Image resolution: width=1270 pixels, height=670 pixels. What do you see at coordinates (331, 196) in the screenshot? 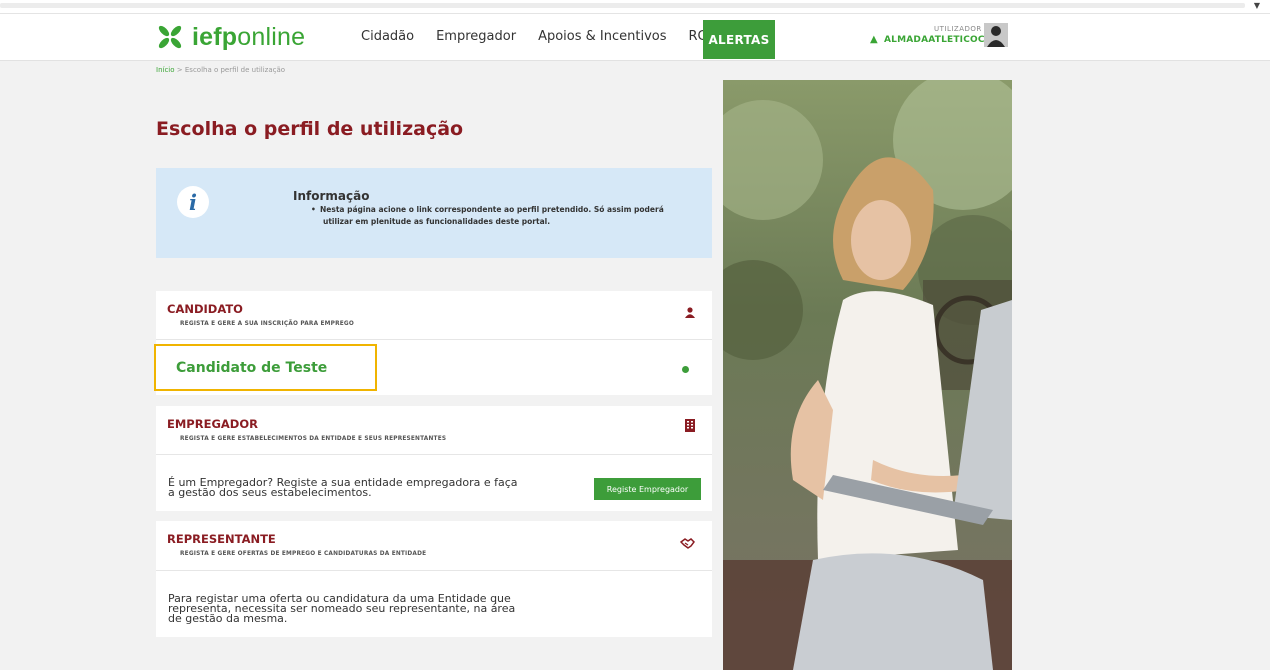
I see `info-title: Informação` at bounding box center [331, 196].